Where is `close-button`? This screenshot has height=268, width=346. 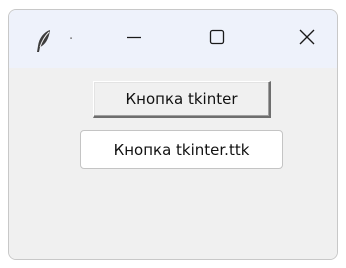 close-button is located at coordinates (305, 39).